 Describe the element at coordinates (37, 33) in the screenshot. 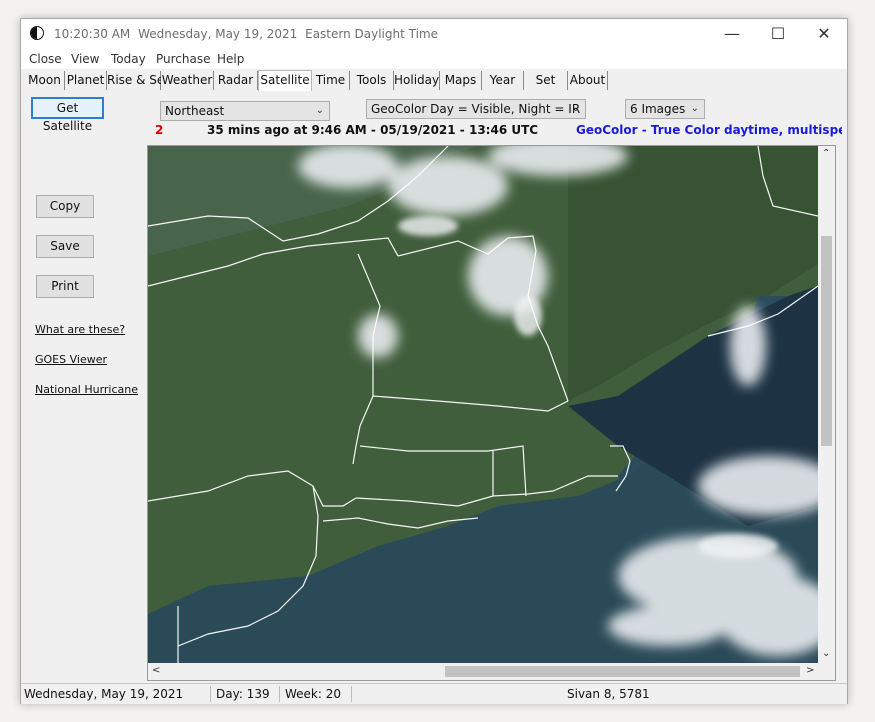

I see `moon-phase-icon` at that location.